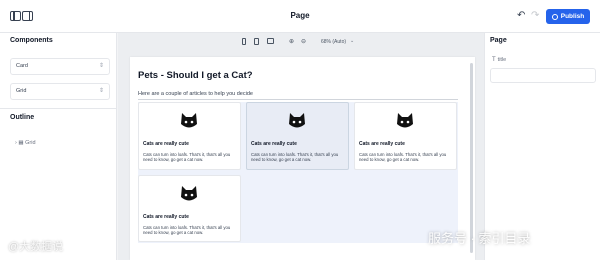 Image resolution: width=600 pixels, height=260 pixels. I want to click on outline-item-label: Grid, so click(30, 143).